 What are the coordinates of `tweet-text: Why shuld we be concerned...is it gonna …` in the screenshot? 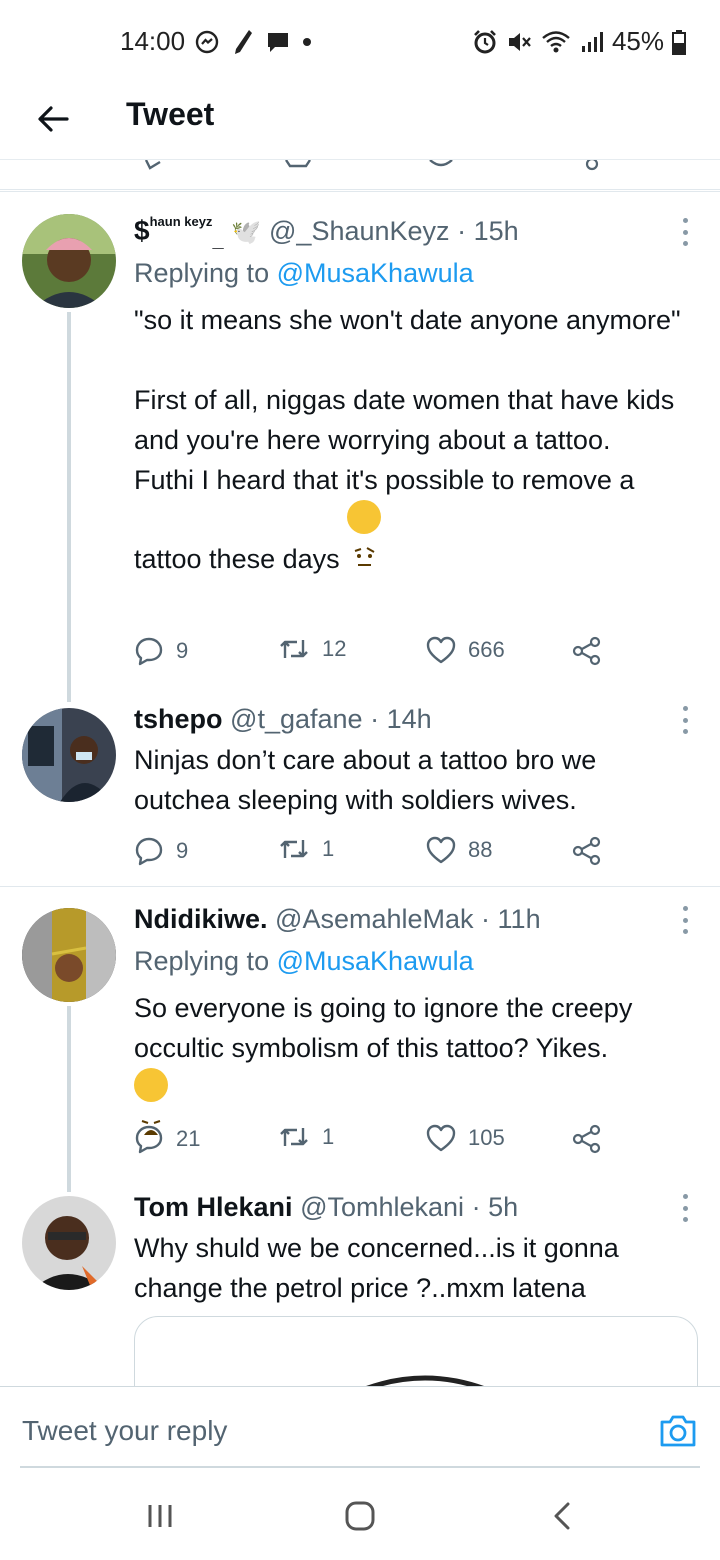 It's located at (376, 1268).